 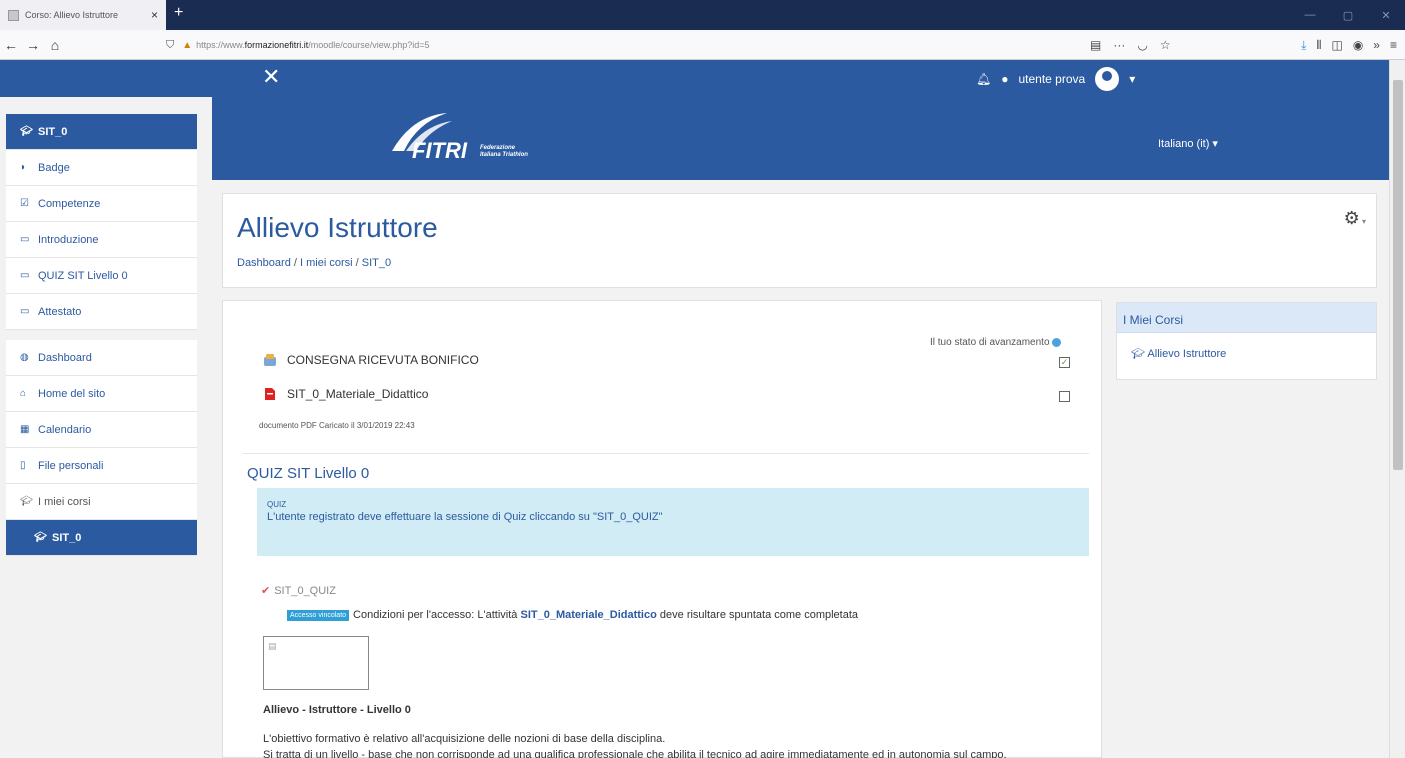 What do you see at coordinates (1095, 45) in the screenshot?
I see `reader-icon: ▤` at bounding box center [1095, 45].